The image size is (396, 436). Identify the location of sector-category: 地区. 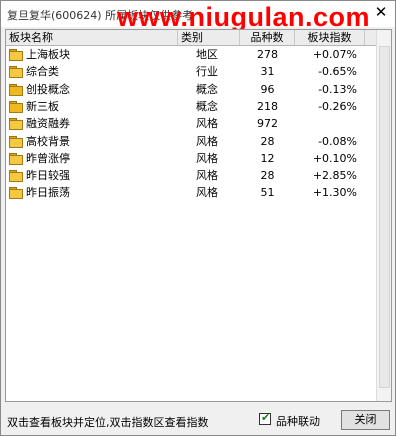
(207, 54).